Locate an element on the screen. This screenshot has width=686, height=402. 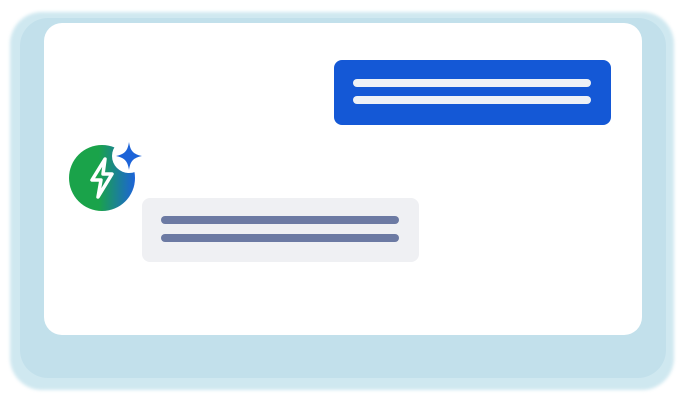
assistant-avatar is located at coordinates (106, 176).